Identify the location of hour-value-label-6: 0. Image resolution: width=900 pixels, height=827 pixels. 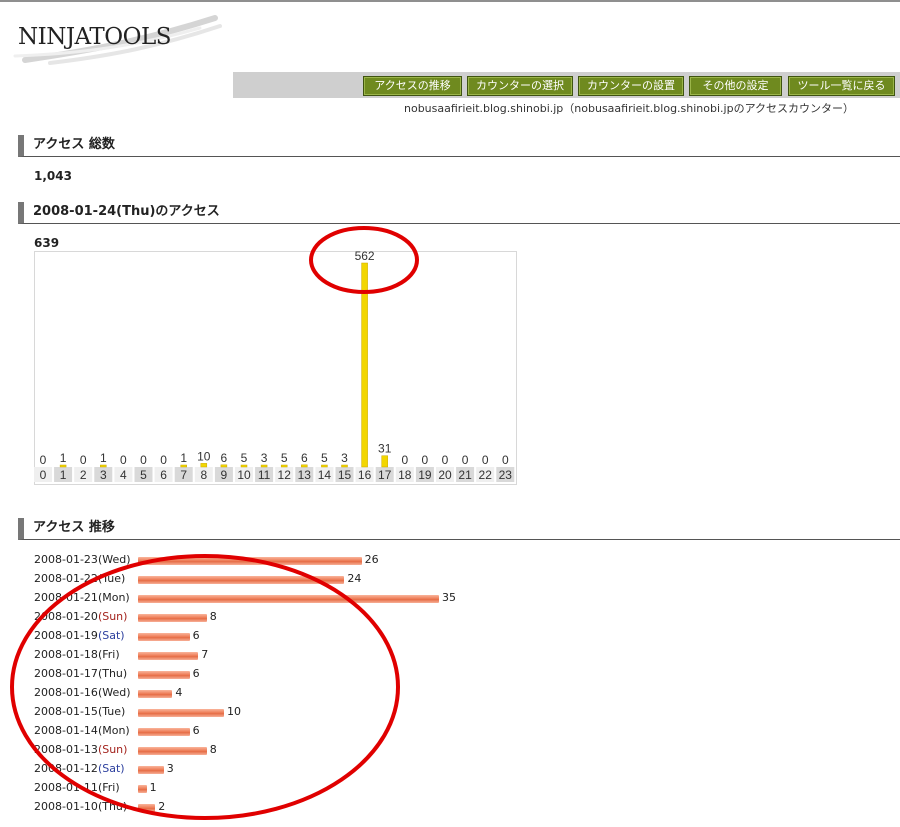
(163, 460).